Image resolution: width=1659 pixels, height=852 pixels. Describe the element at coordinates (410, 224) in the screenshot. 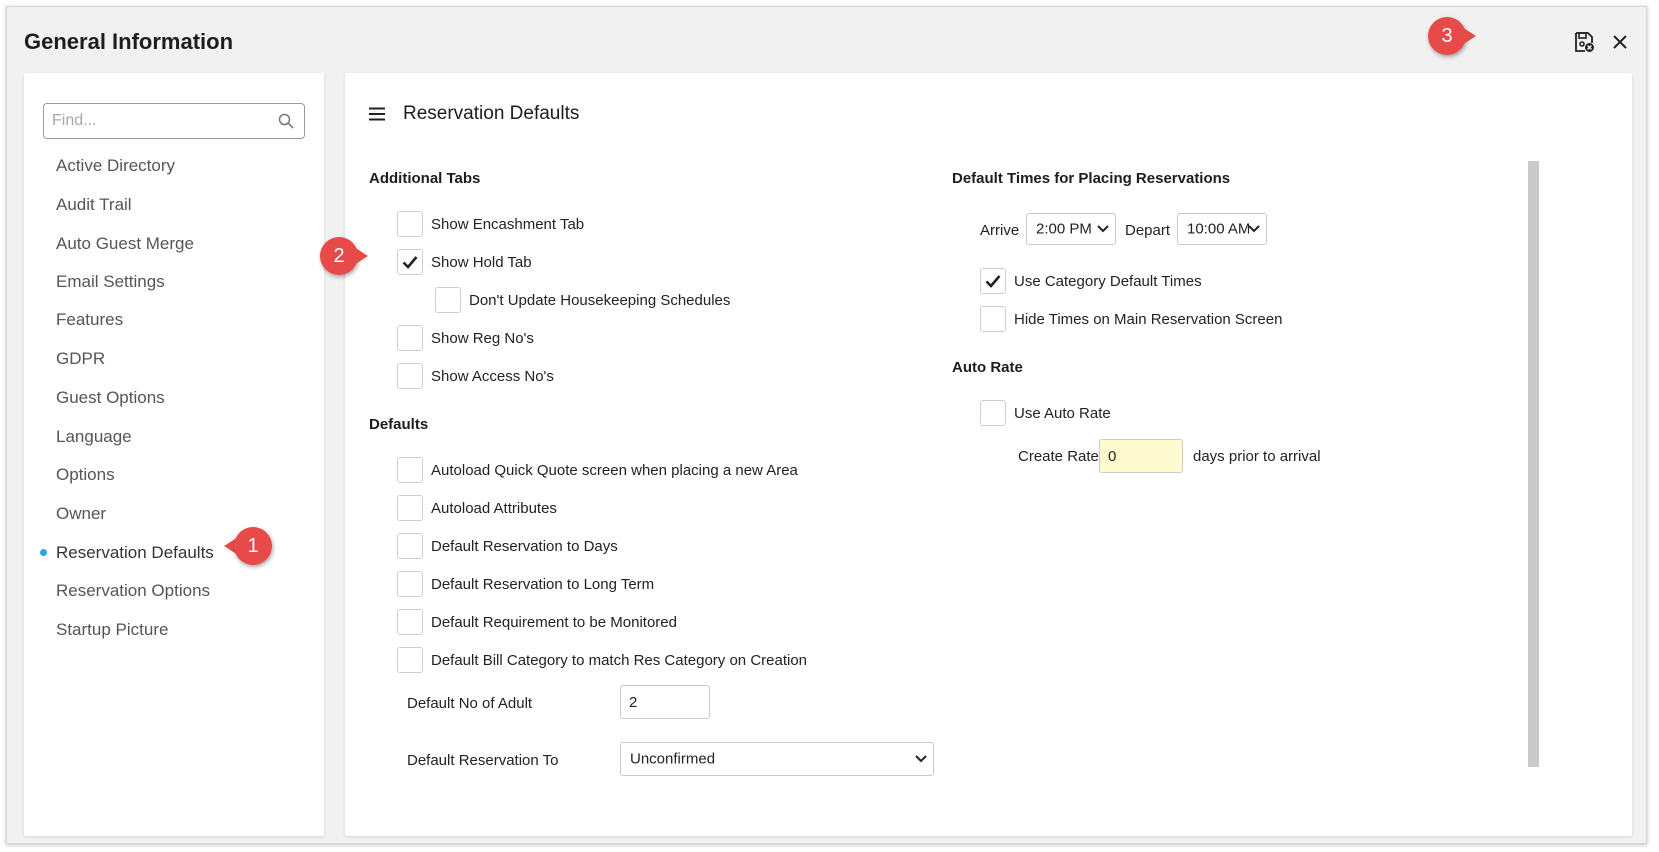

I see `show-encashment-tab-checkbox` at that location.